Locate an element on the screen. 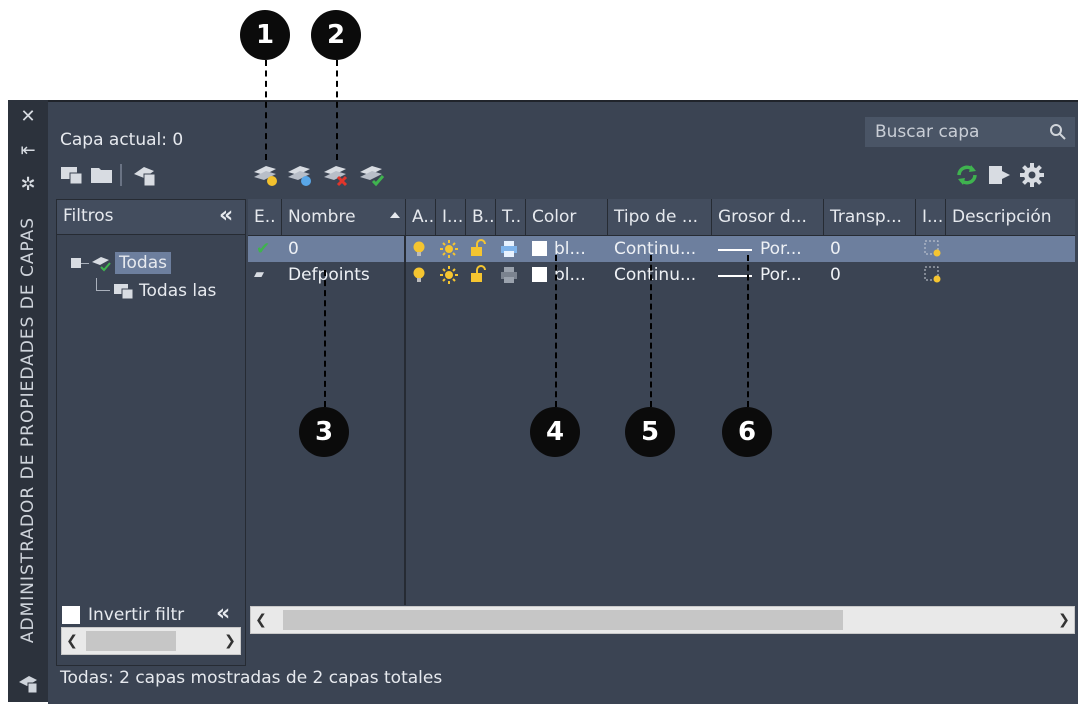  callout-6: 6 is located at coordinates (747, 432).